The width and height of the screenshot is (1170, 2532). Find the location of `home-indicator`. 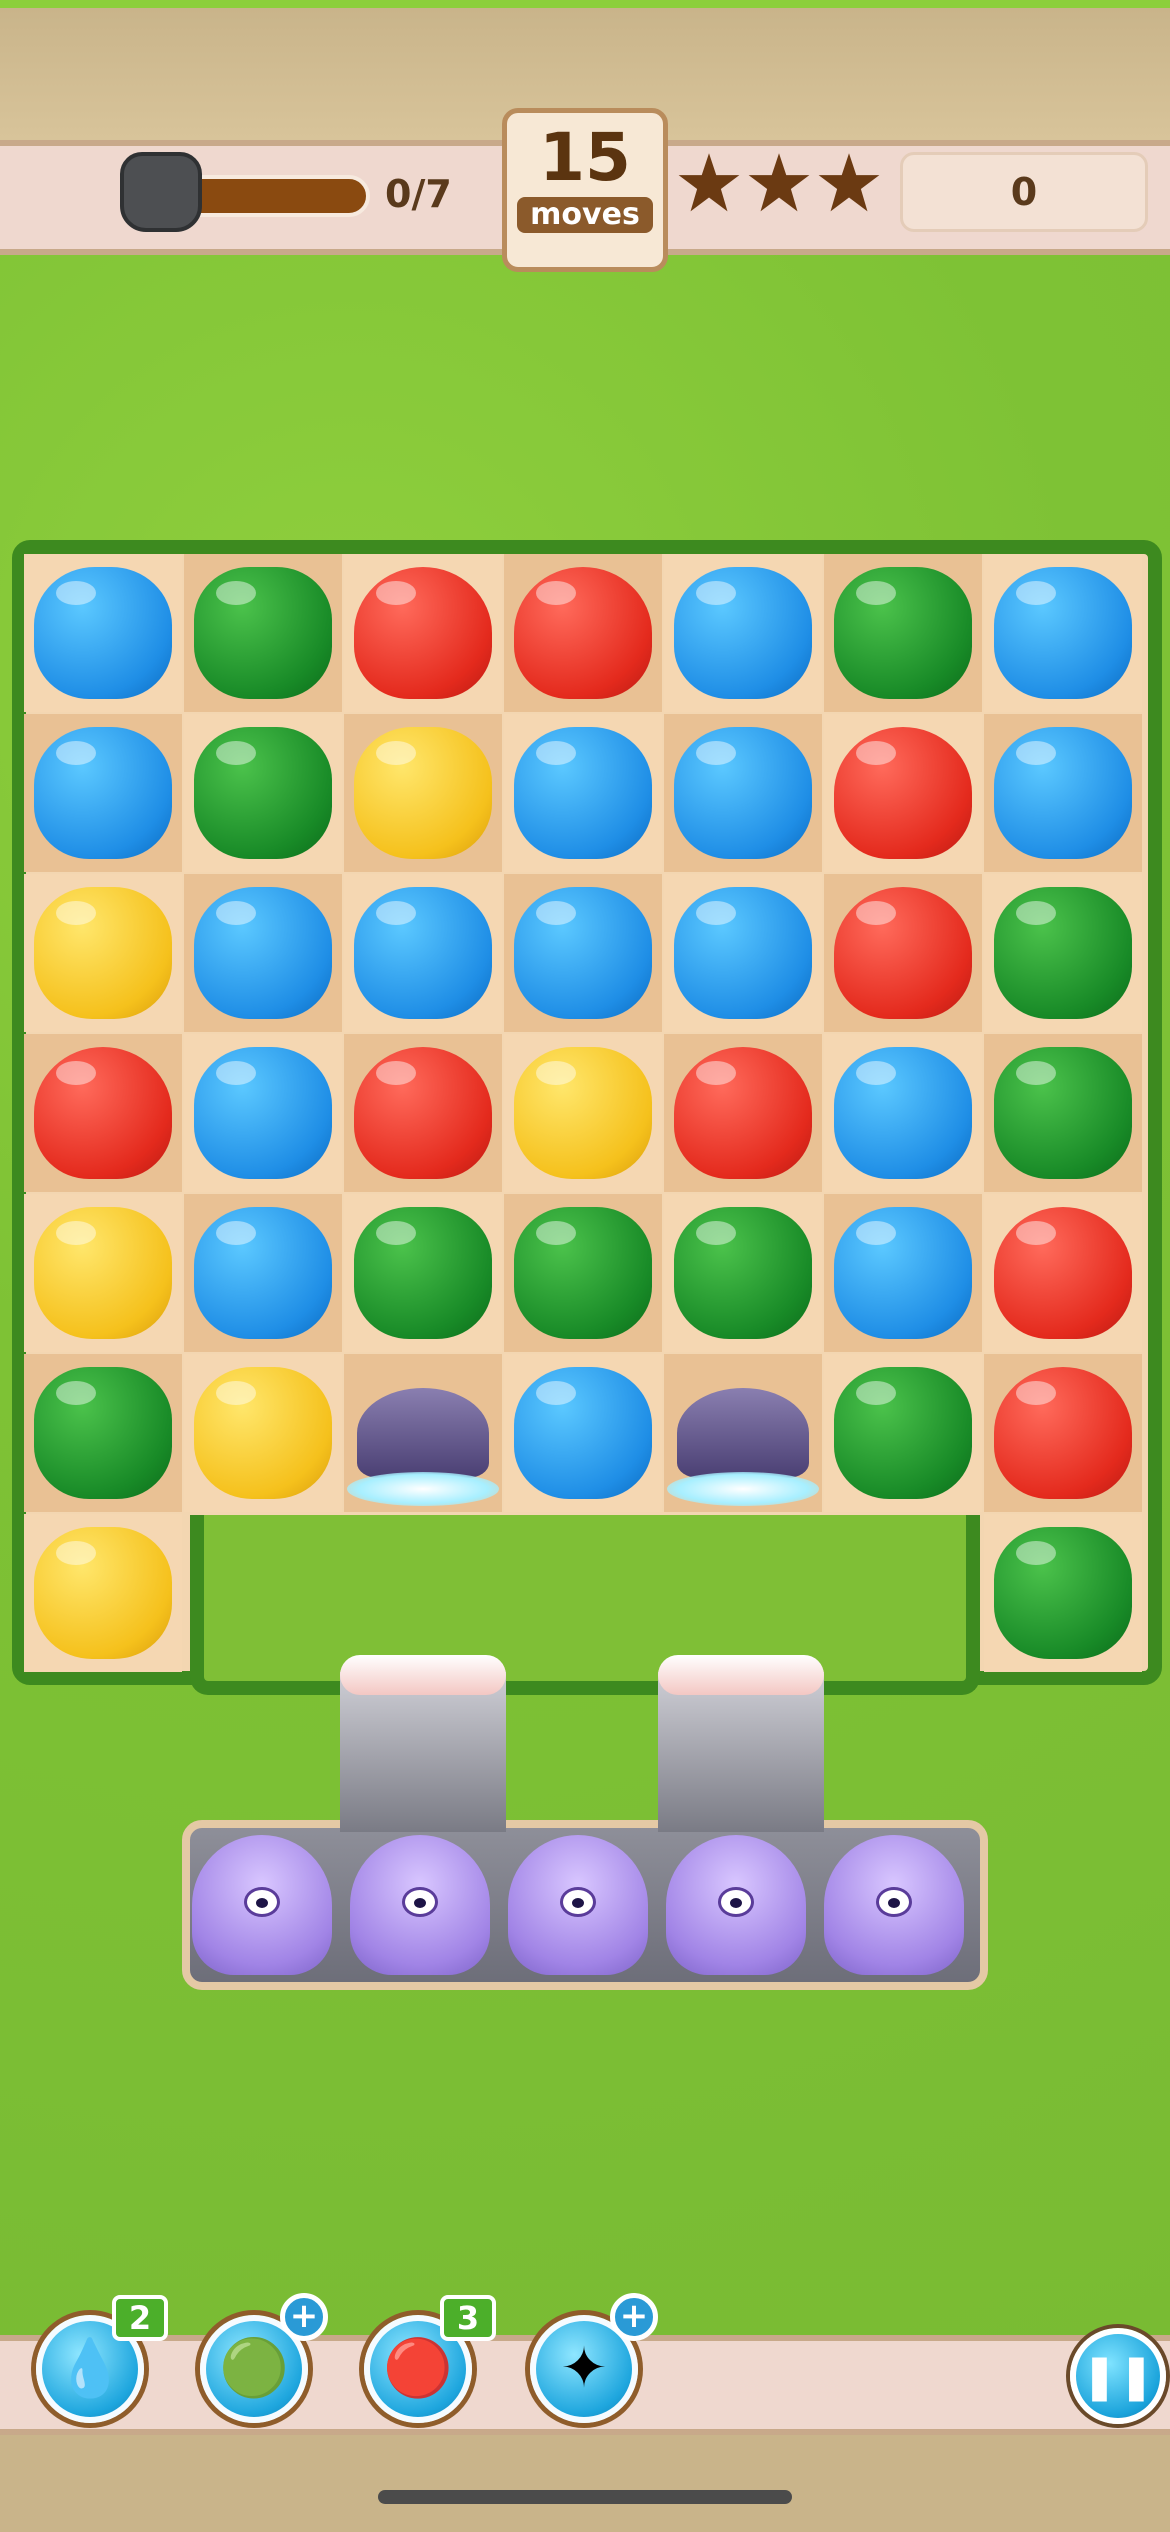

home-indicator is located at coordinates (585, 2497).